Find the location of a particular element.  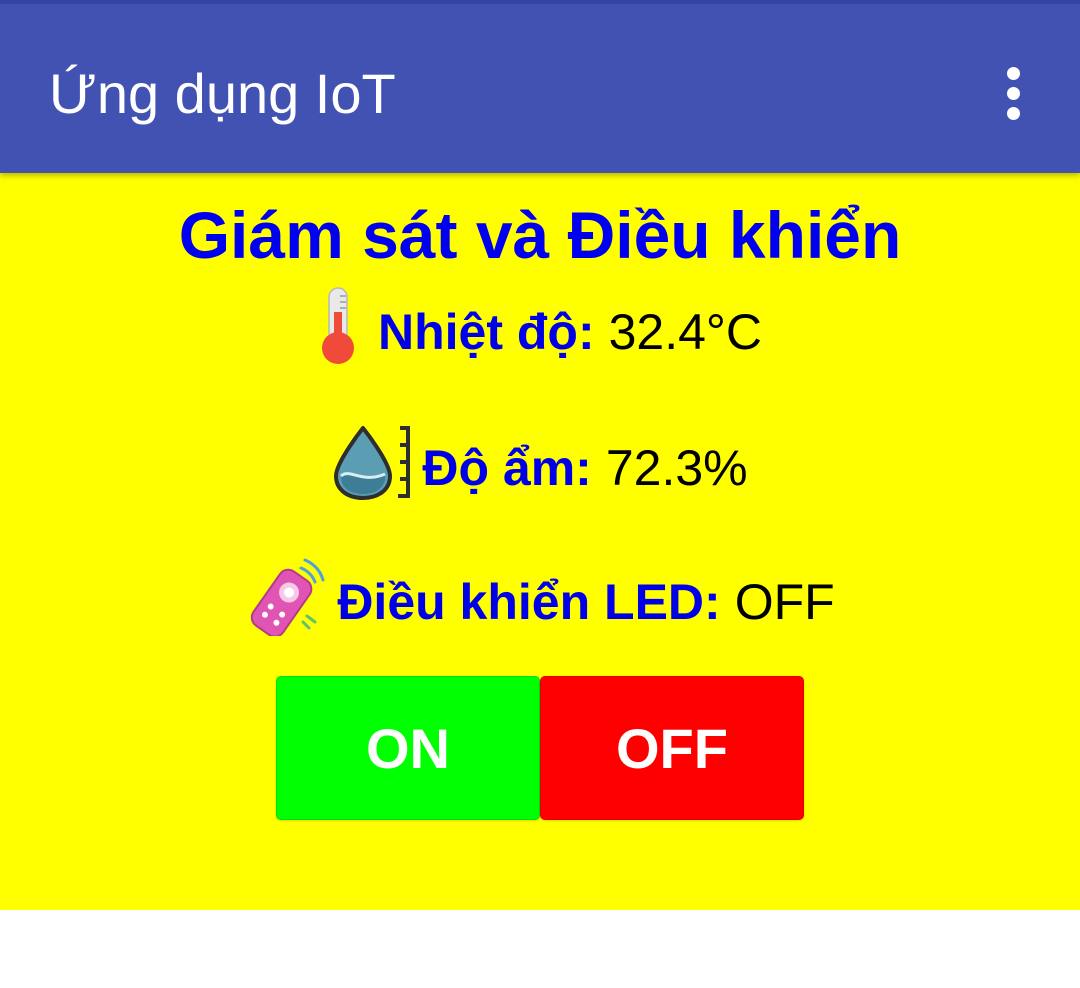

led-status-value: OFF is located at coordinates (784, 602).